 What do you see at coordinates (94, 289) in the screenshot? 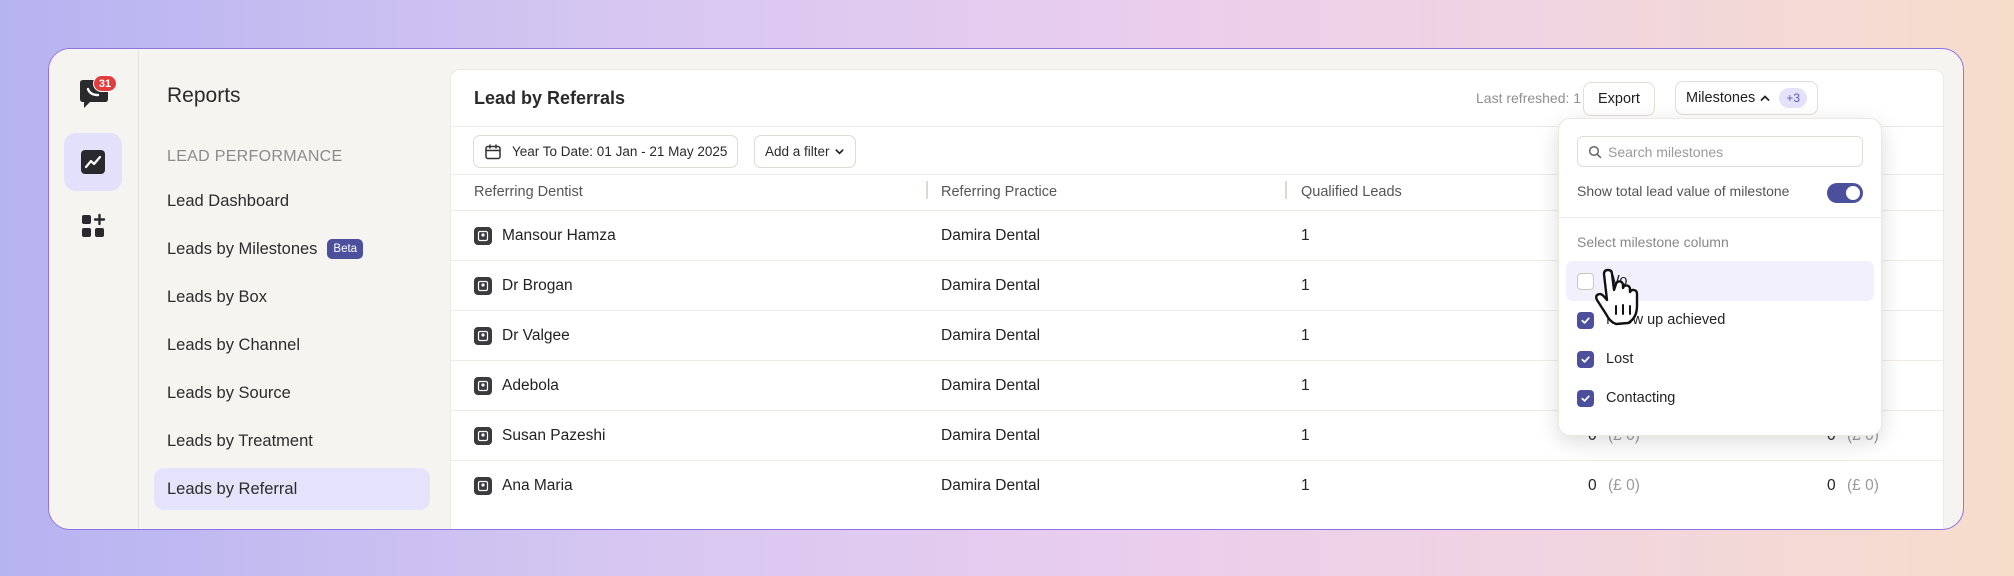
I see `icon-rail: 31` at bounding box center [94, 289].